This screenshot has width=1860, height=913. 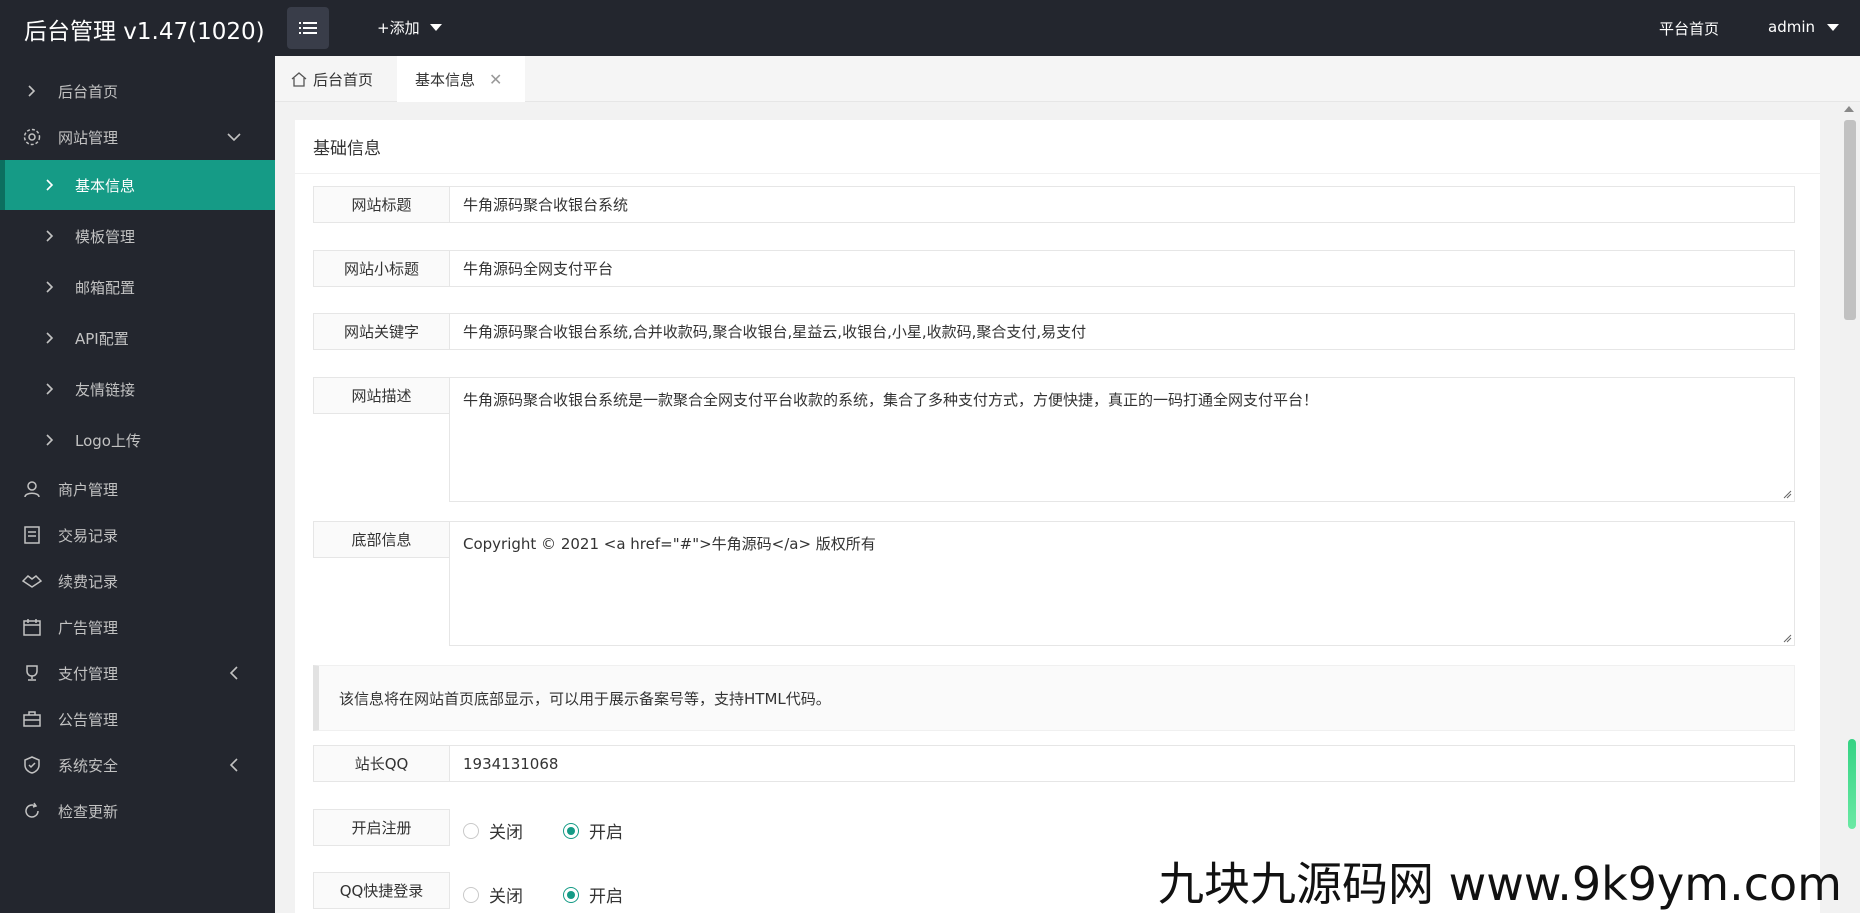 I want to click on sidebar-item-label: 交易记录, so click(x=88, y=535).